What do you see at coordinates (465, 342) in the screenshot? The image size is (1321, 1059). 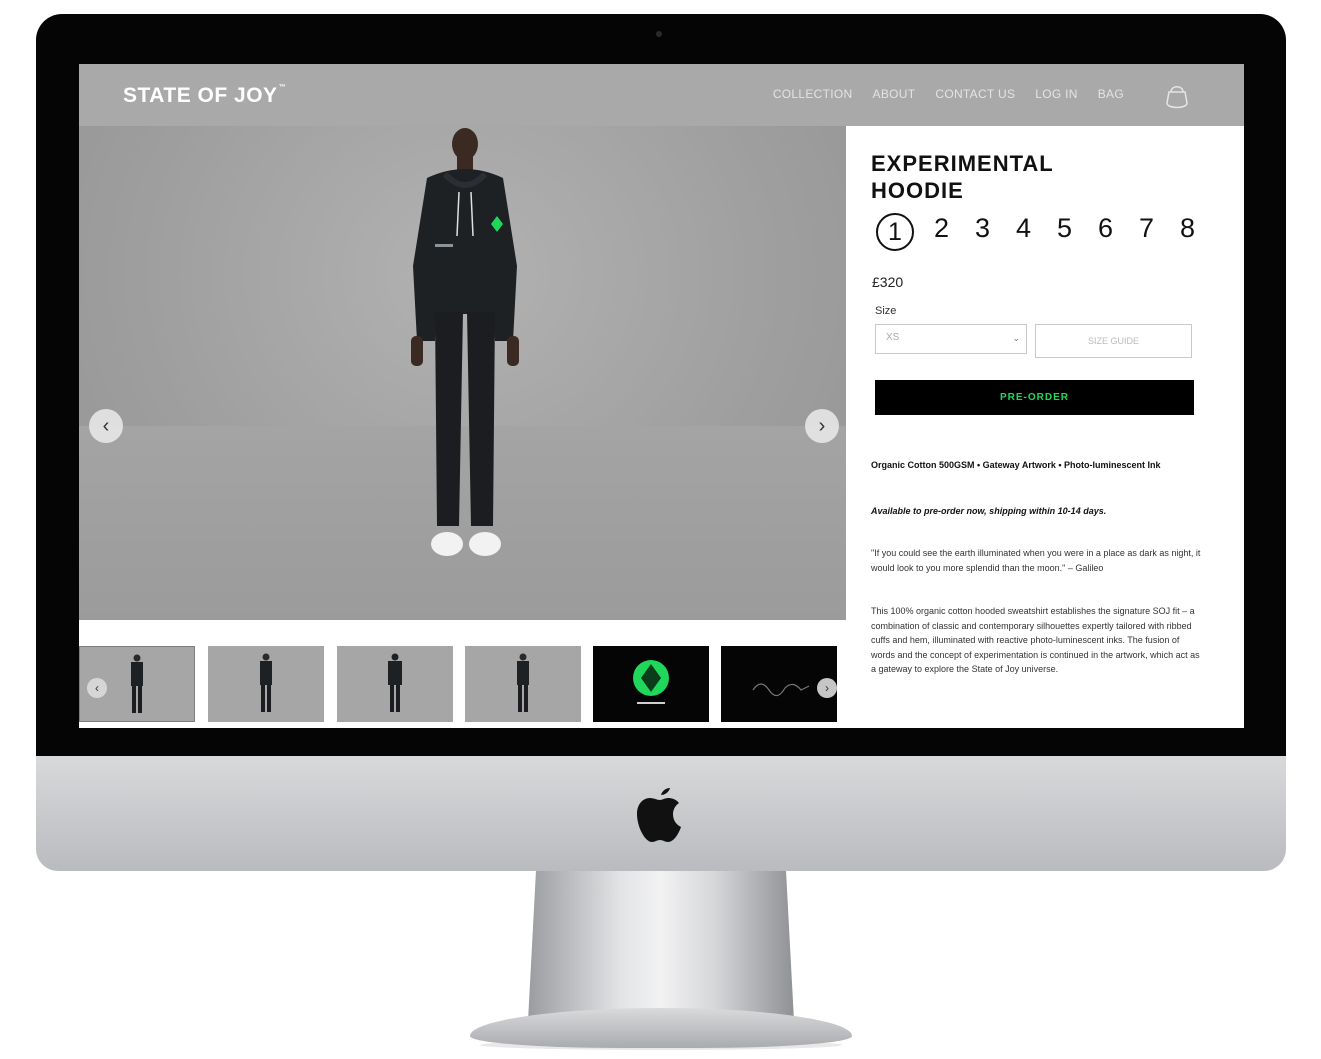 I see `model-figure` at bounding box center [465, 342].